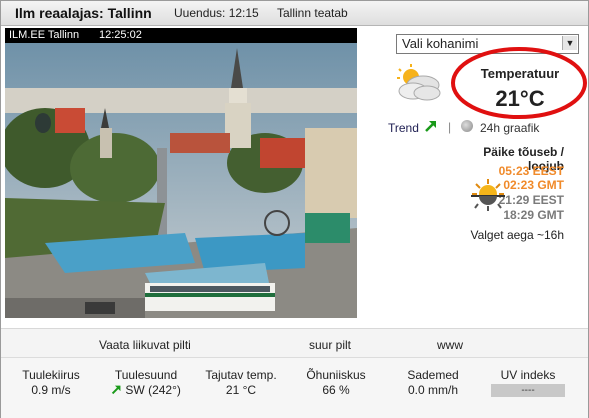  Describe the element at coordinates (336, 375) in the screenshot. I see `stat-label: Õhuniiskus` at that location.